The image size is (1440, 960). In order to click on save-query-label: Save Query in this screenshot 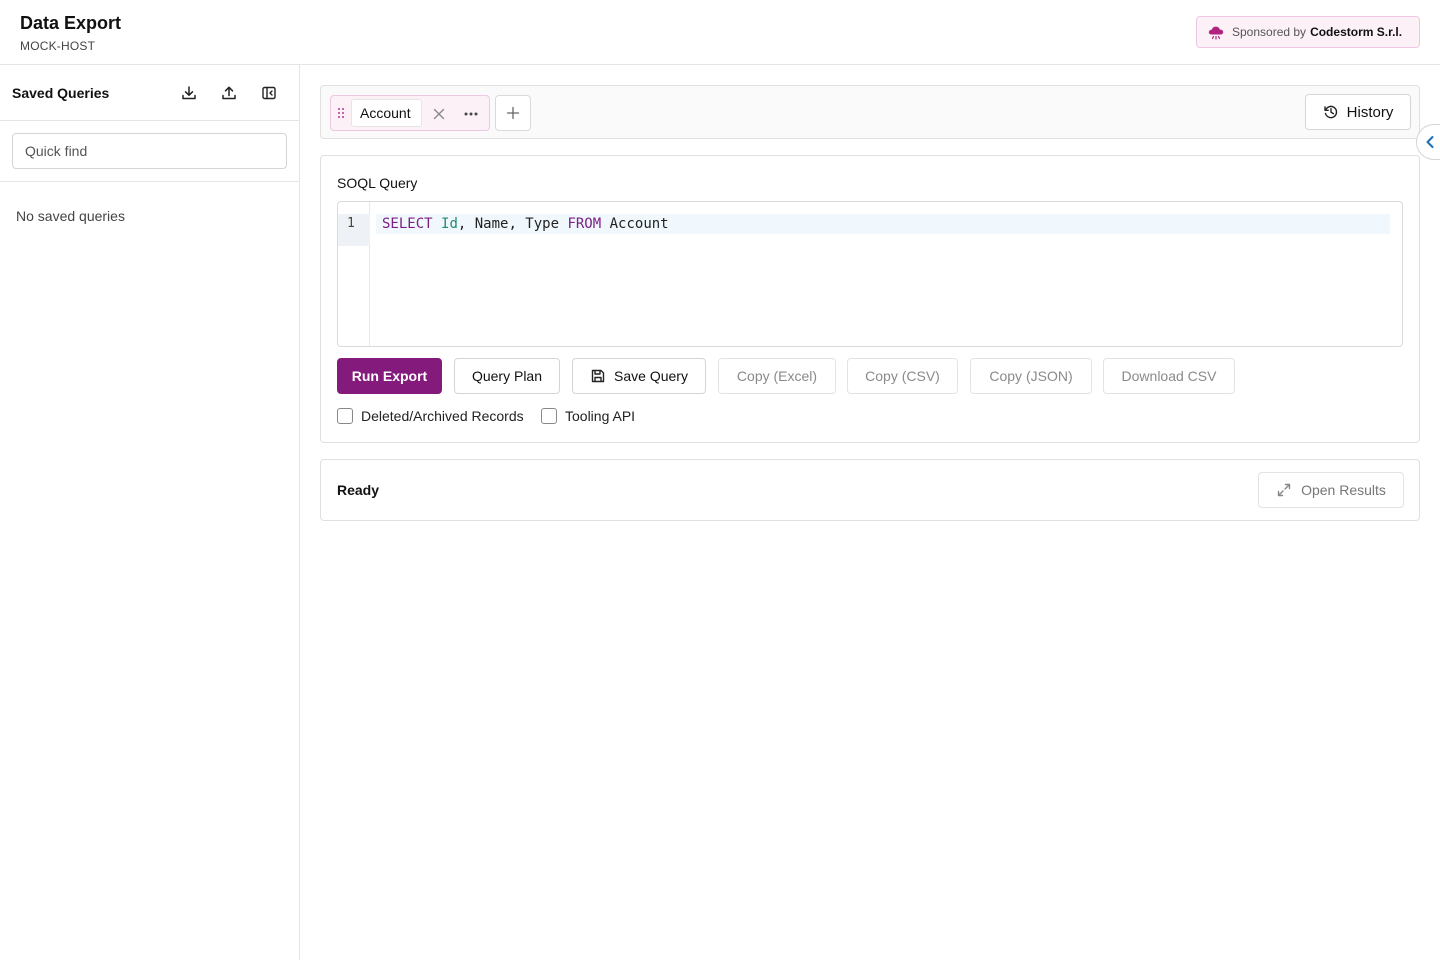, I will do `click(651, 376)`.